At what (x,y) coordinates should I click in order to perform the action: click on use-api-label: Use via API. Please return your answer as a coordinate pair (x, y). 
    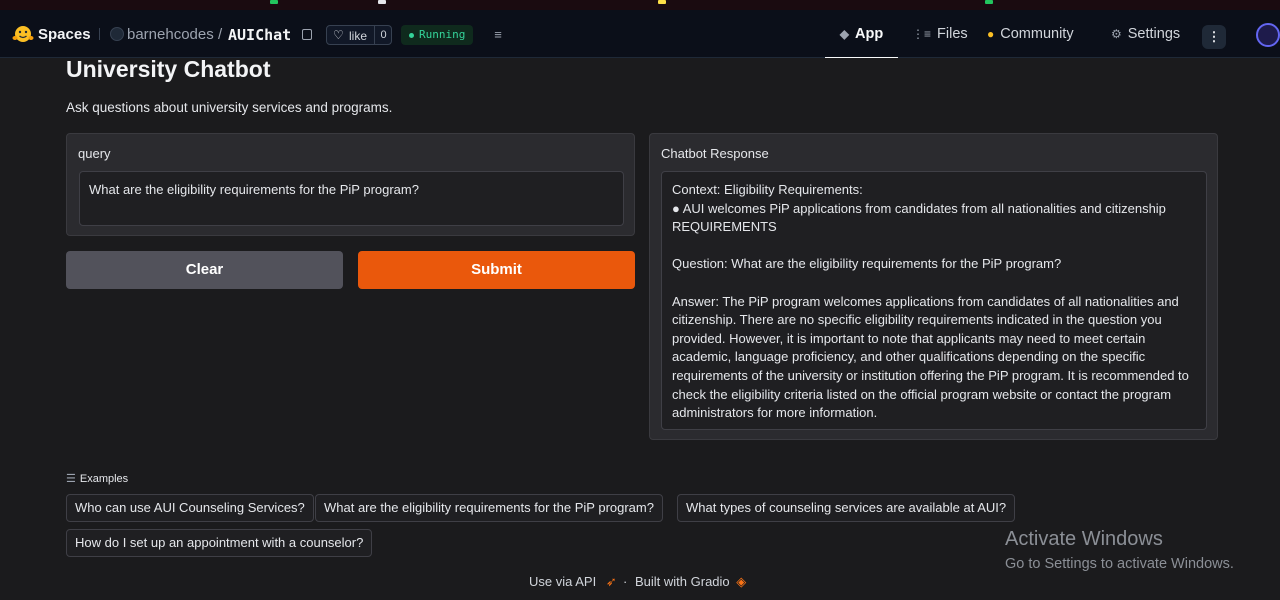
    Looking at the image, I should click on (563, 581).